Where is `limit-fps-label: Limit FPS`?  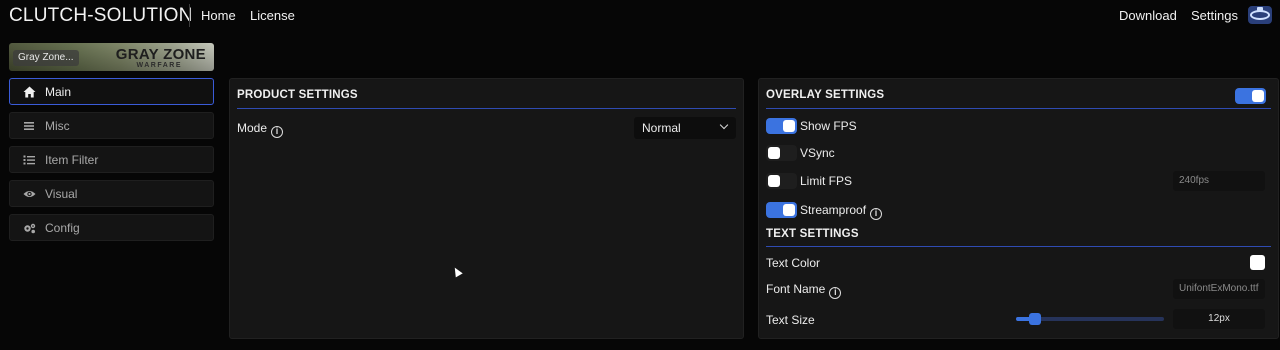
limit-fps-label: Limit FPS is located at coordinates (826, 181).